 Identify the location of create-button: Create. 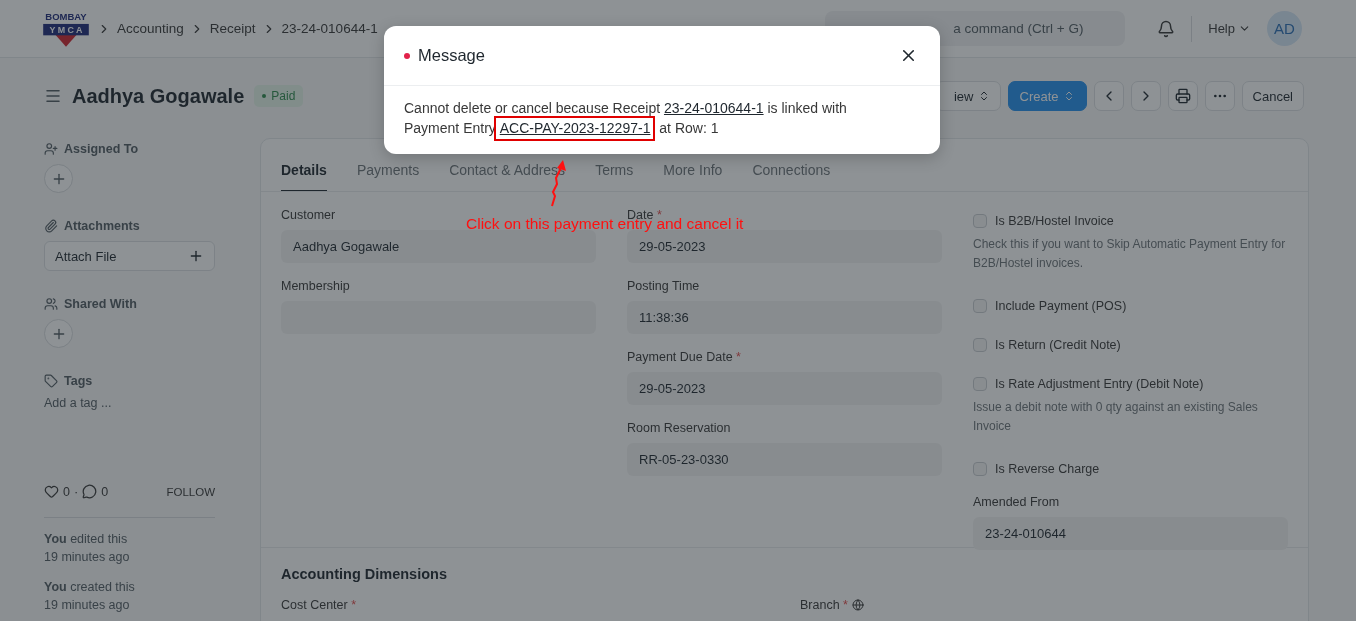
(1047, 96).